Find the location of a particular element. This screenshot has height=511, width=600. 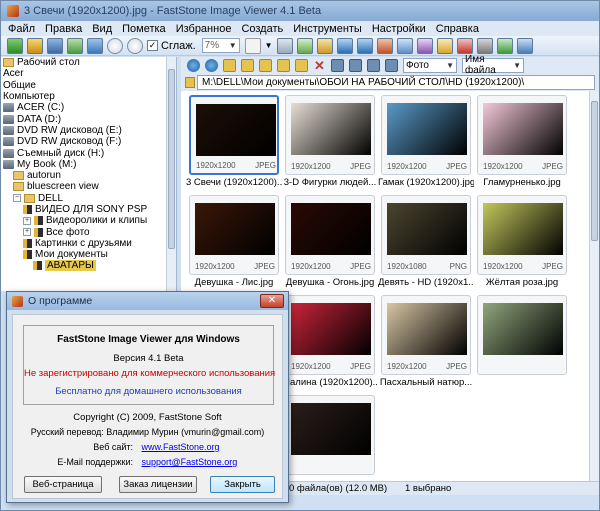

menu-create: Создать is located at coordinates (262, 29).